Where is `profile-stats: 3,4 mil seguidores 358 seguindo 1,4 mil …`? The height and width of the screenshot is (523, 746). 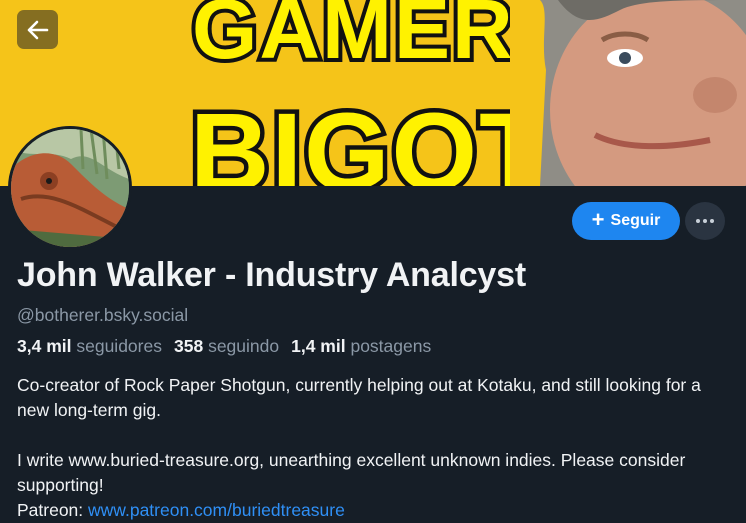
profile-stats: 3,4 mil seguidores 358 seguindo 1,4 mil … is located at coordinates (224, 346).